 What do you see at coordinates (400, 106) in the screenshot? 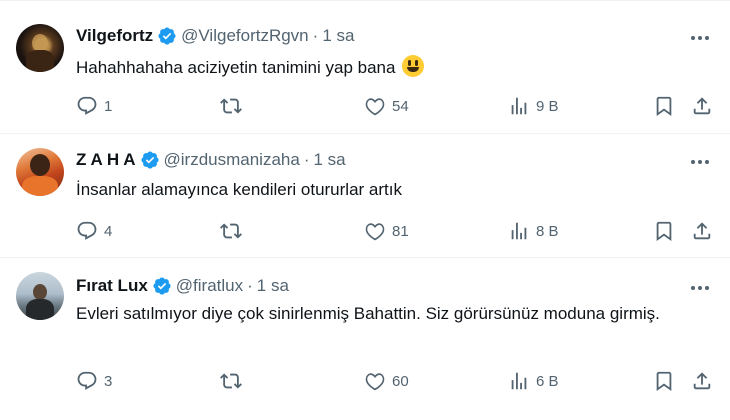
I see `like-count: 54` at bounding box center [400, 106].